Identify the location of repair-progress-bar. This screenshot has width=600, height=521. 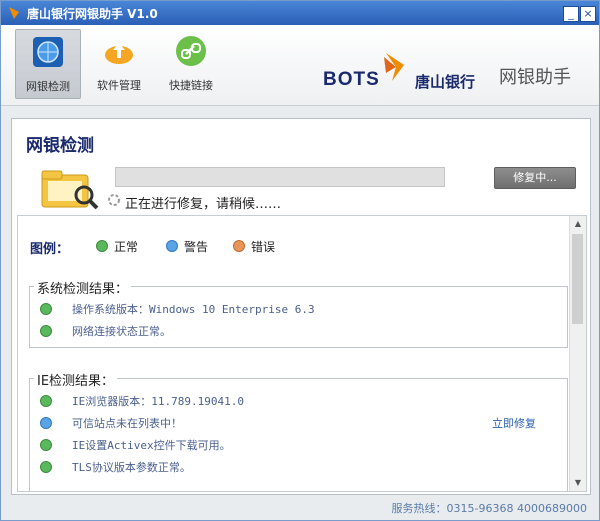
(280, 177).